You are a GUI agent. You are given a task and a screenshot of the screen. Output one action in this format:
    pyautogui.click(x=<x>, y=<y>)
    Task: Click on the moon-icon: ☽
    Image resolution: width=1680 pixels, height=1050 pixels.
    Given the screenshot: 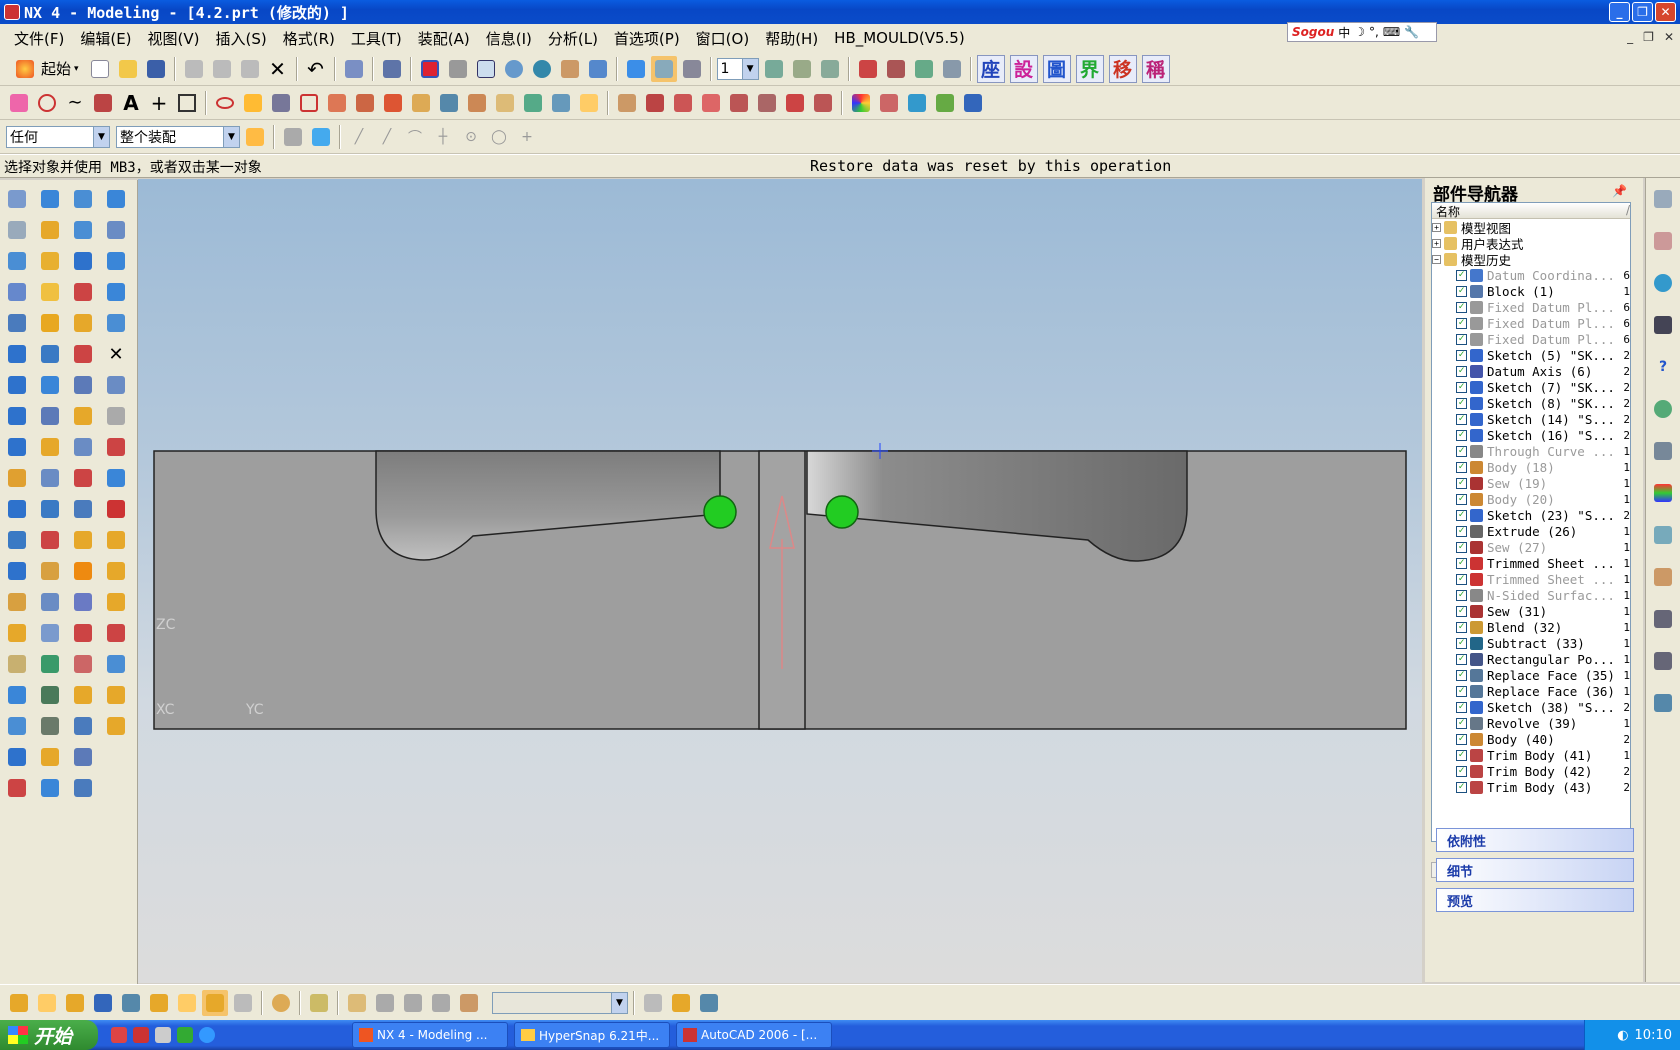 What is the action you would take?
    pyautogui.click(x=1359, y=32)
    